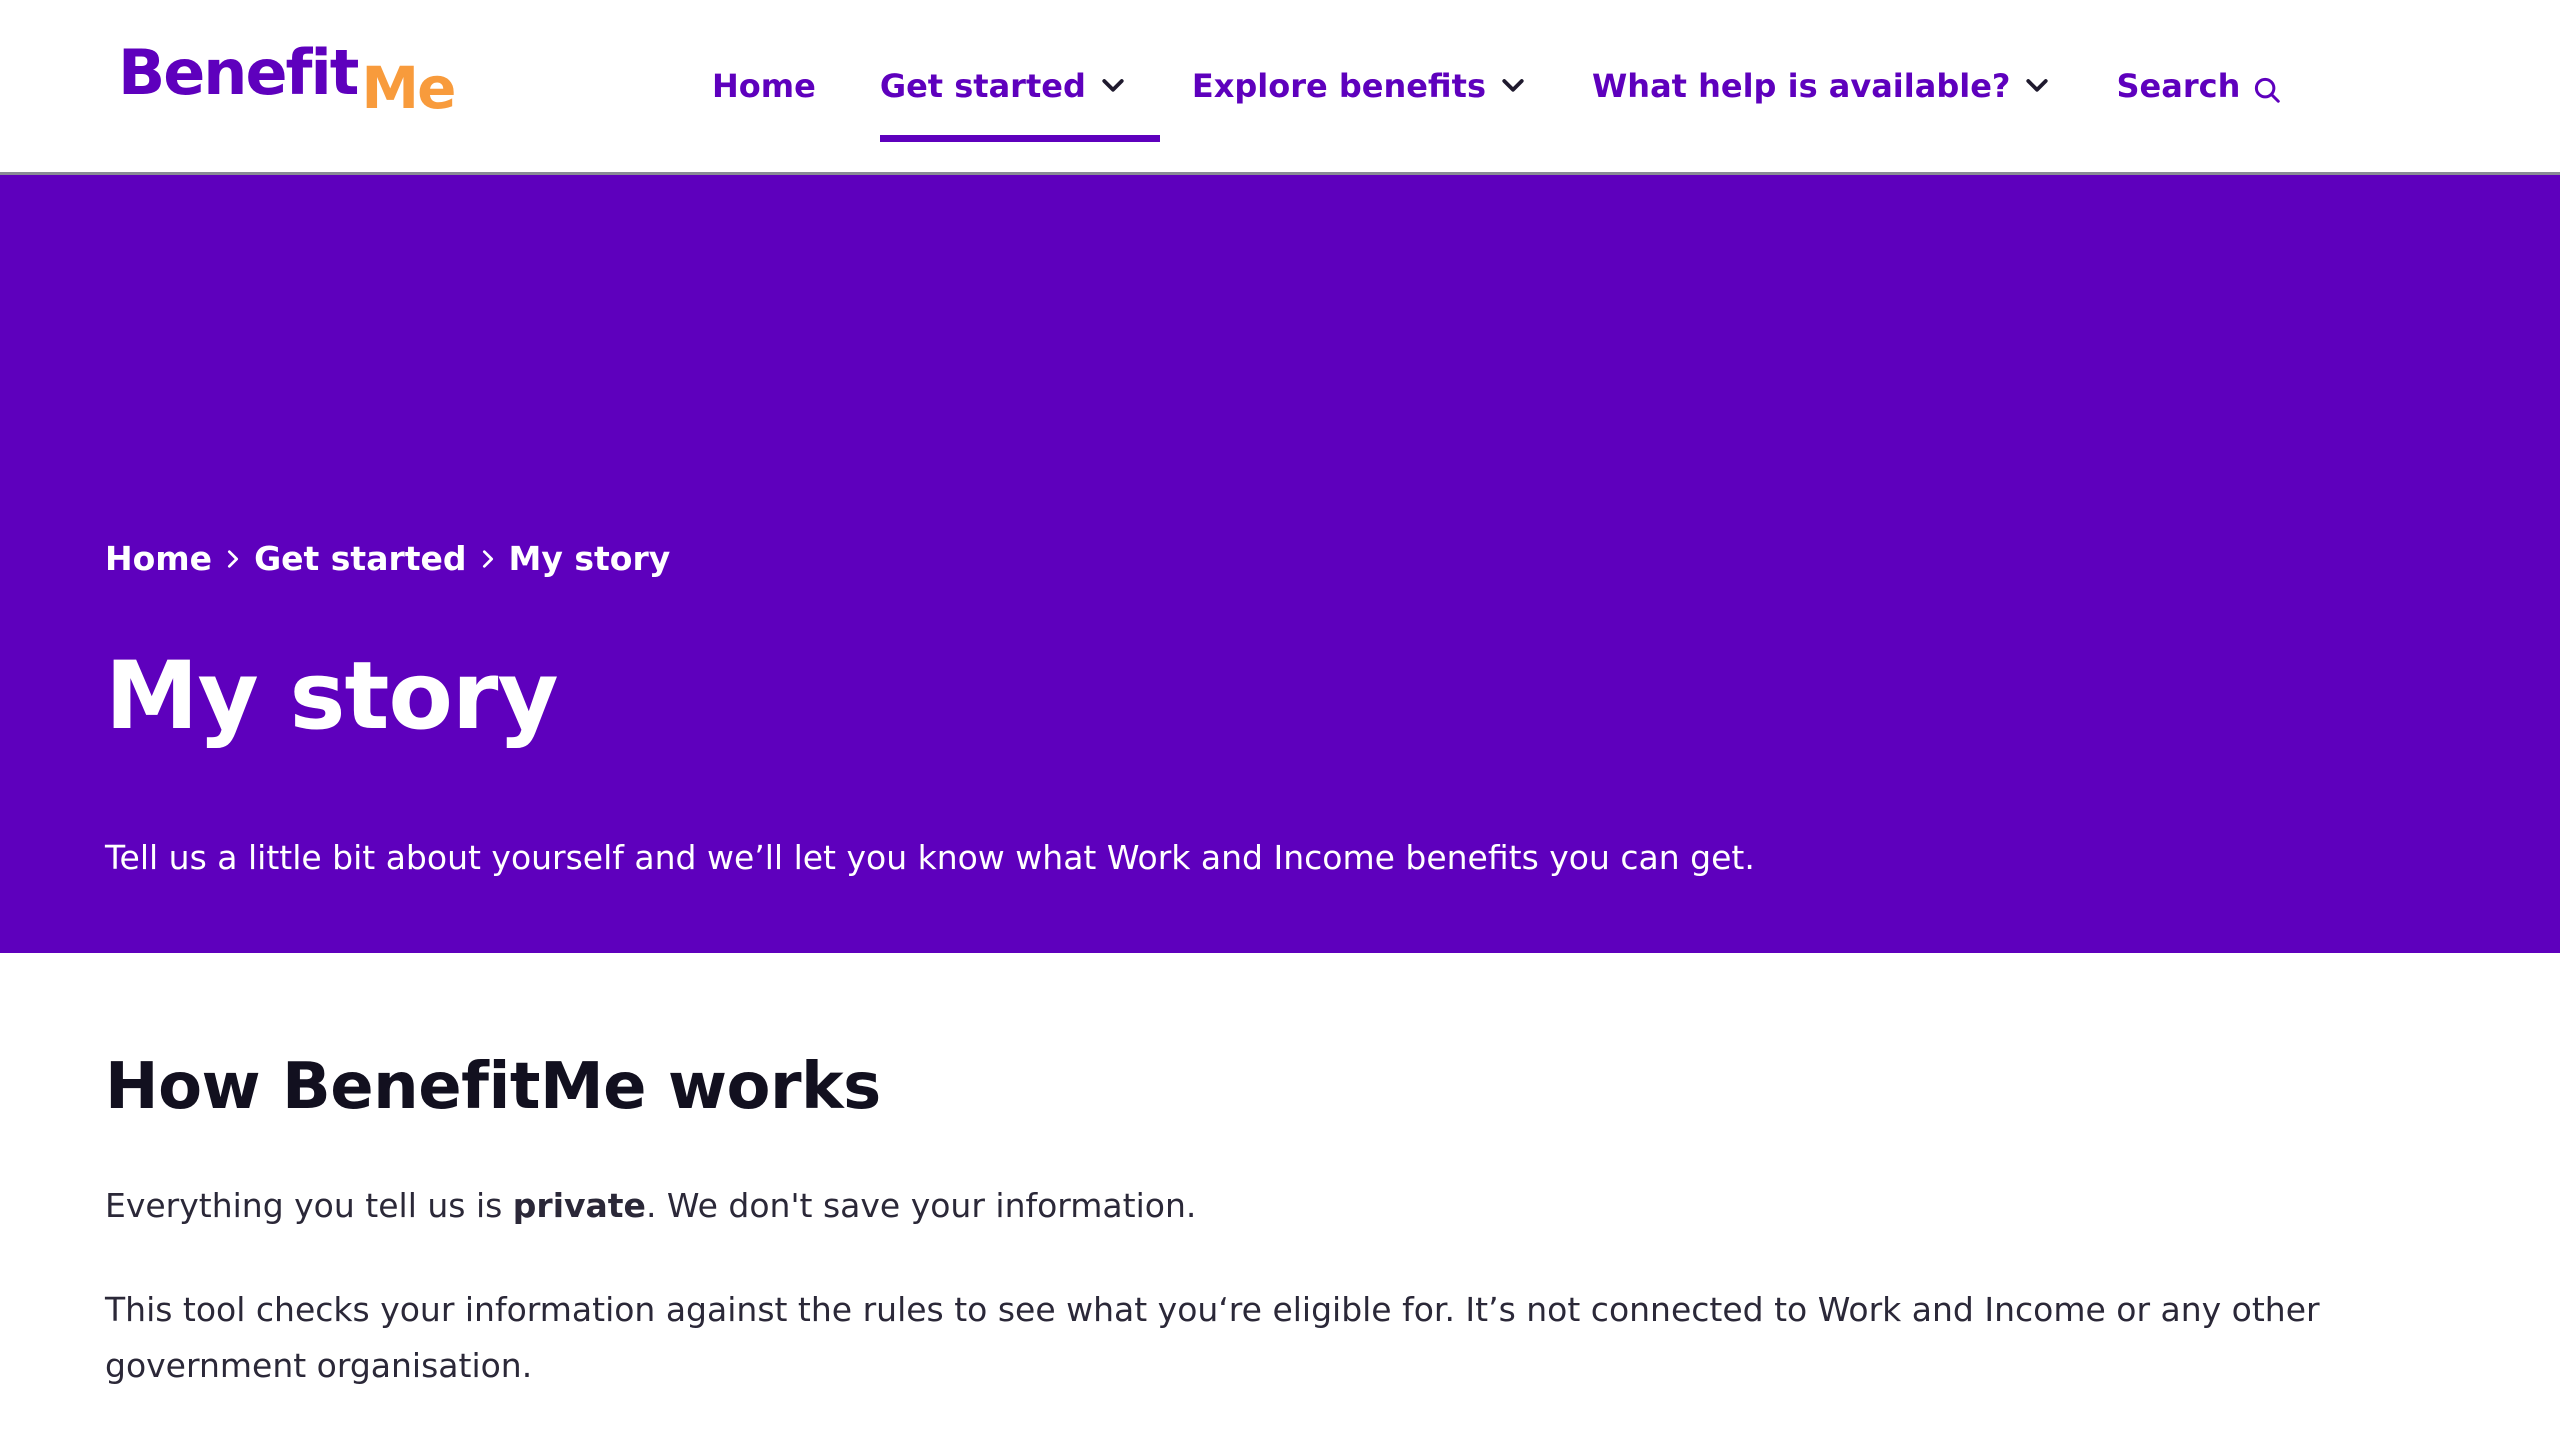  Describe the element at coordinates (332, 696) in the screenshot. I see `page-title: My story` at that location.